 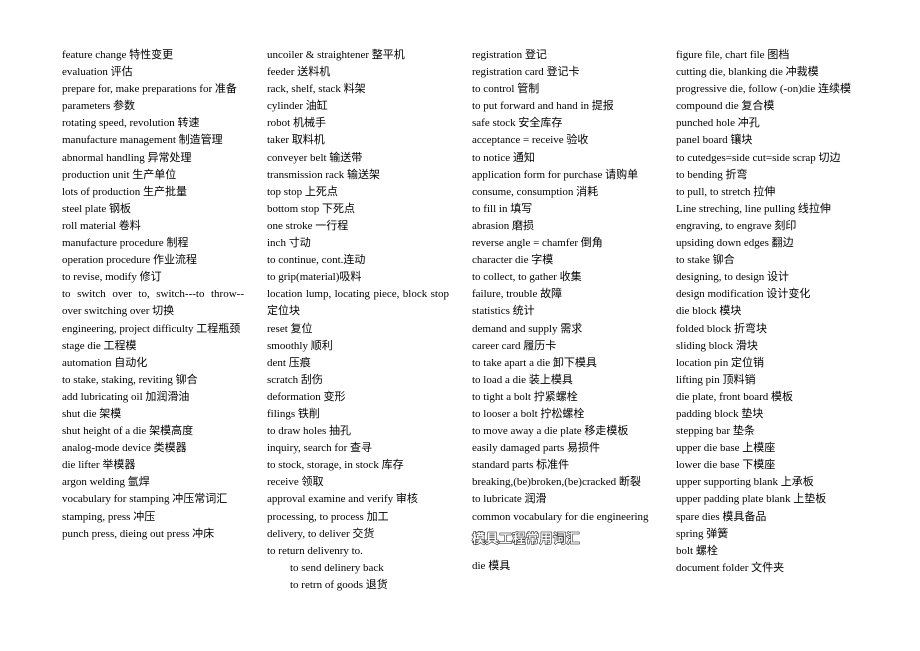 What do you see at coordinates (753, 208) in the screenshot?
I see `vocabulary-entry: Line streching, line pulling 线拉伸` at bounding box center [753, 208].